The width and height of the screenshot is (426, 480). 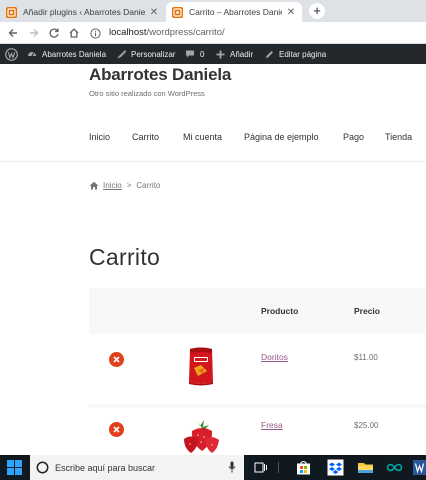 I want to click on nav-item-mi-cuenta: Mi cuenta, so click(x=202, y=137).